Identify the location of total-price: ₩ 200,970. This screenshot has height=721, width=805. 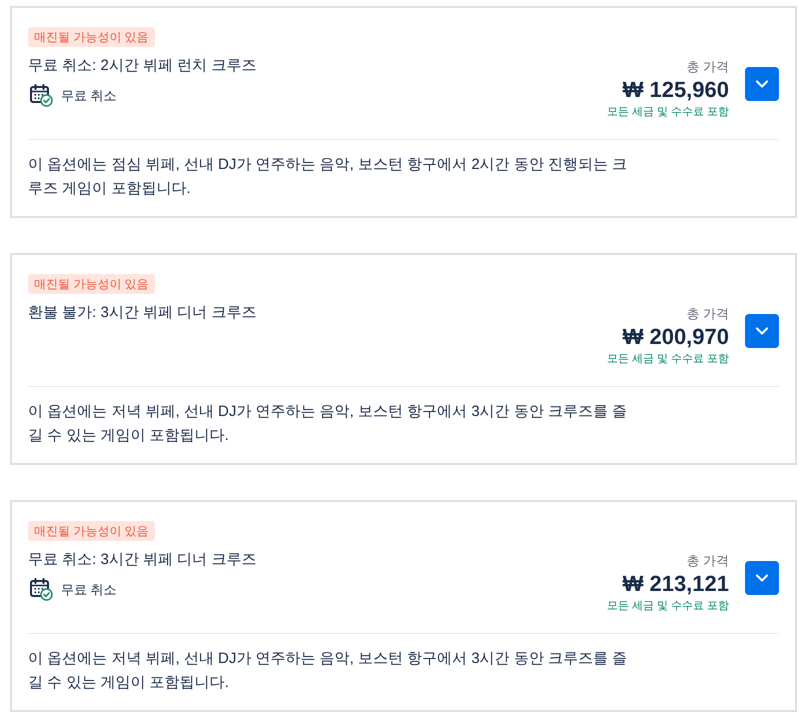
(675, 337).